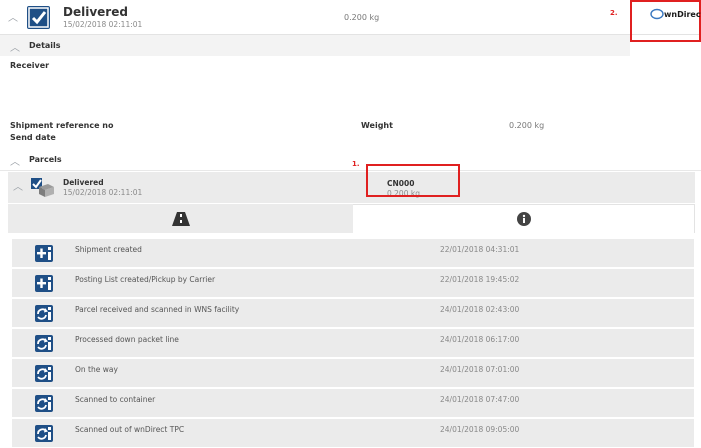 The width and height of the screenshot is (701, 448). I want to click on tracking-event-row: On the way 24/01/2018 07:01:00, so click(353, 373).